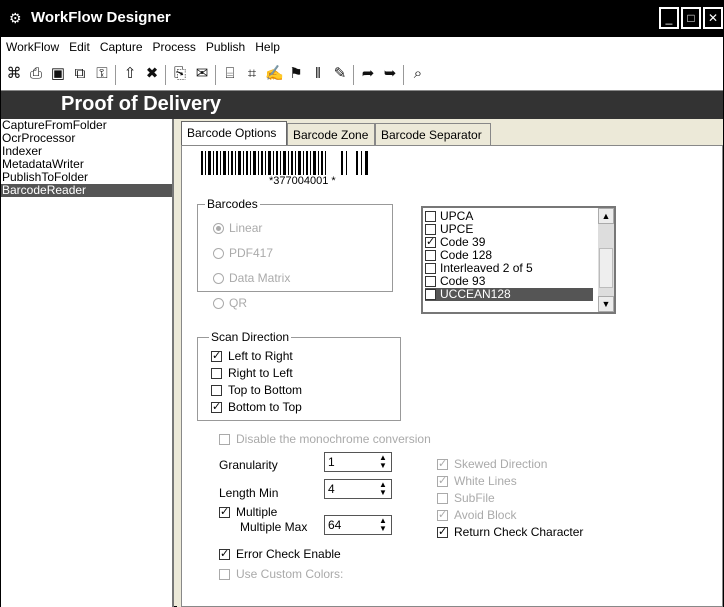  I want to click on barcode-preview-text: *377004001 *, so click(302, 181).